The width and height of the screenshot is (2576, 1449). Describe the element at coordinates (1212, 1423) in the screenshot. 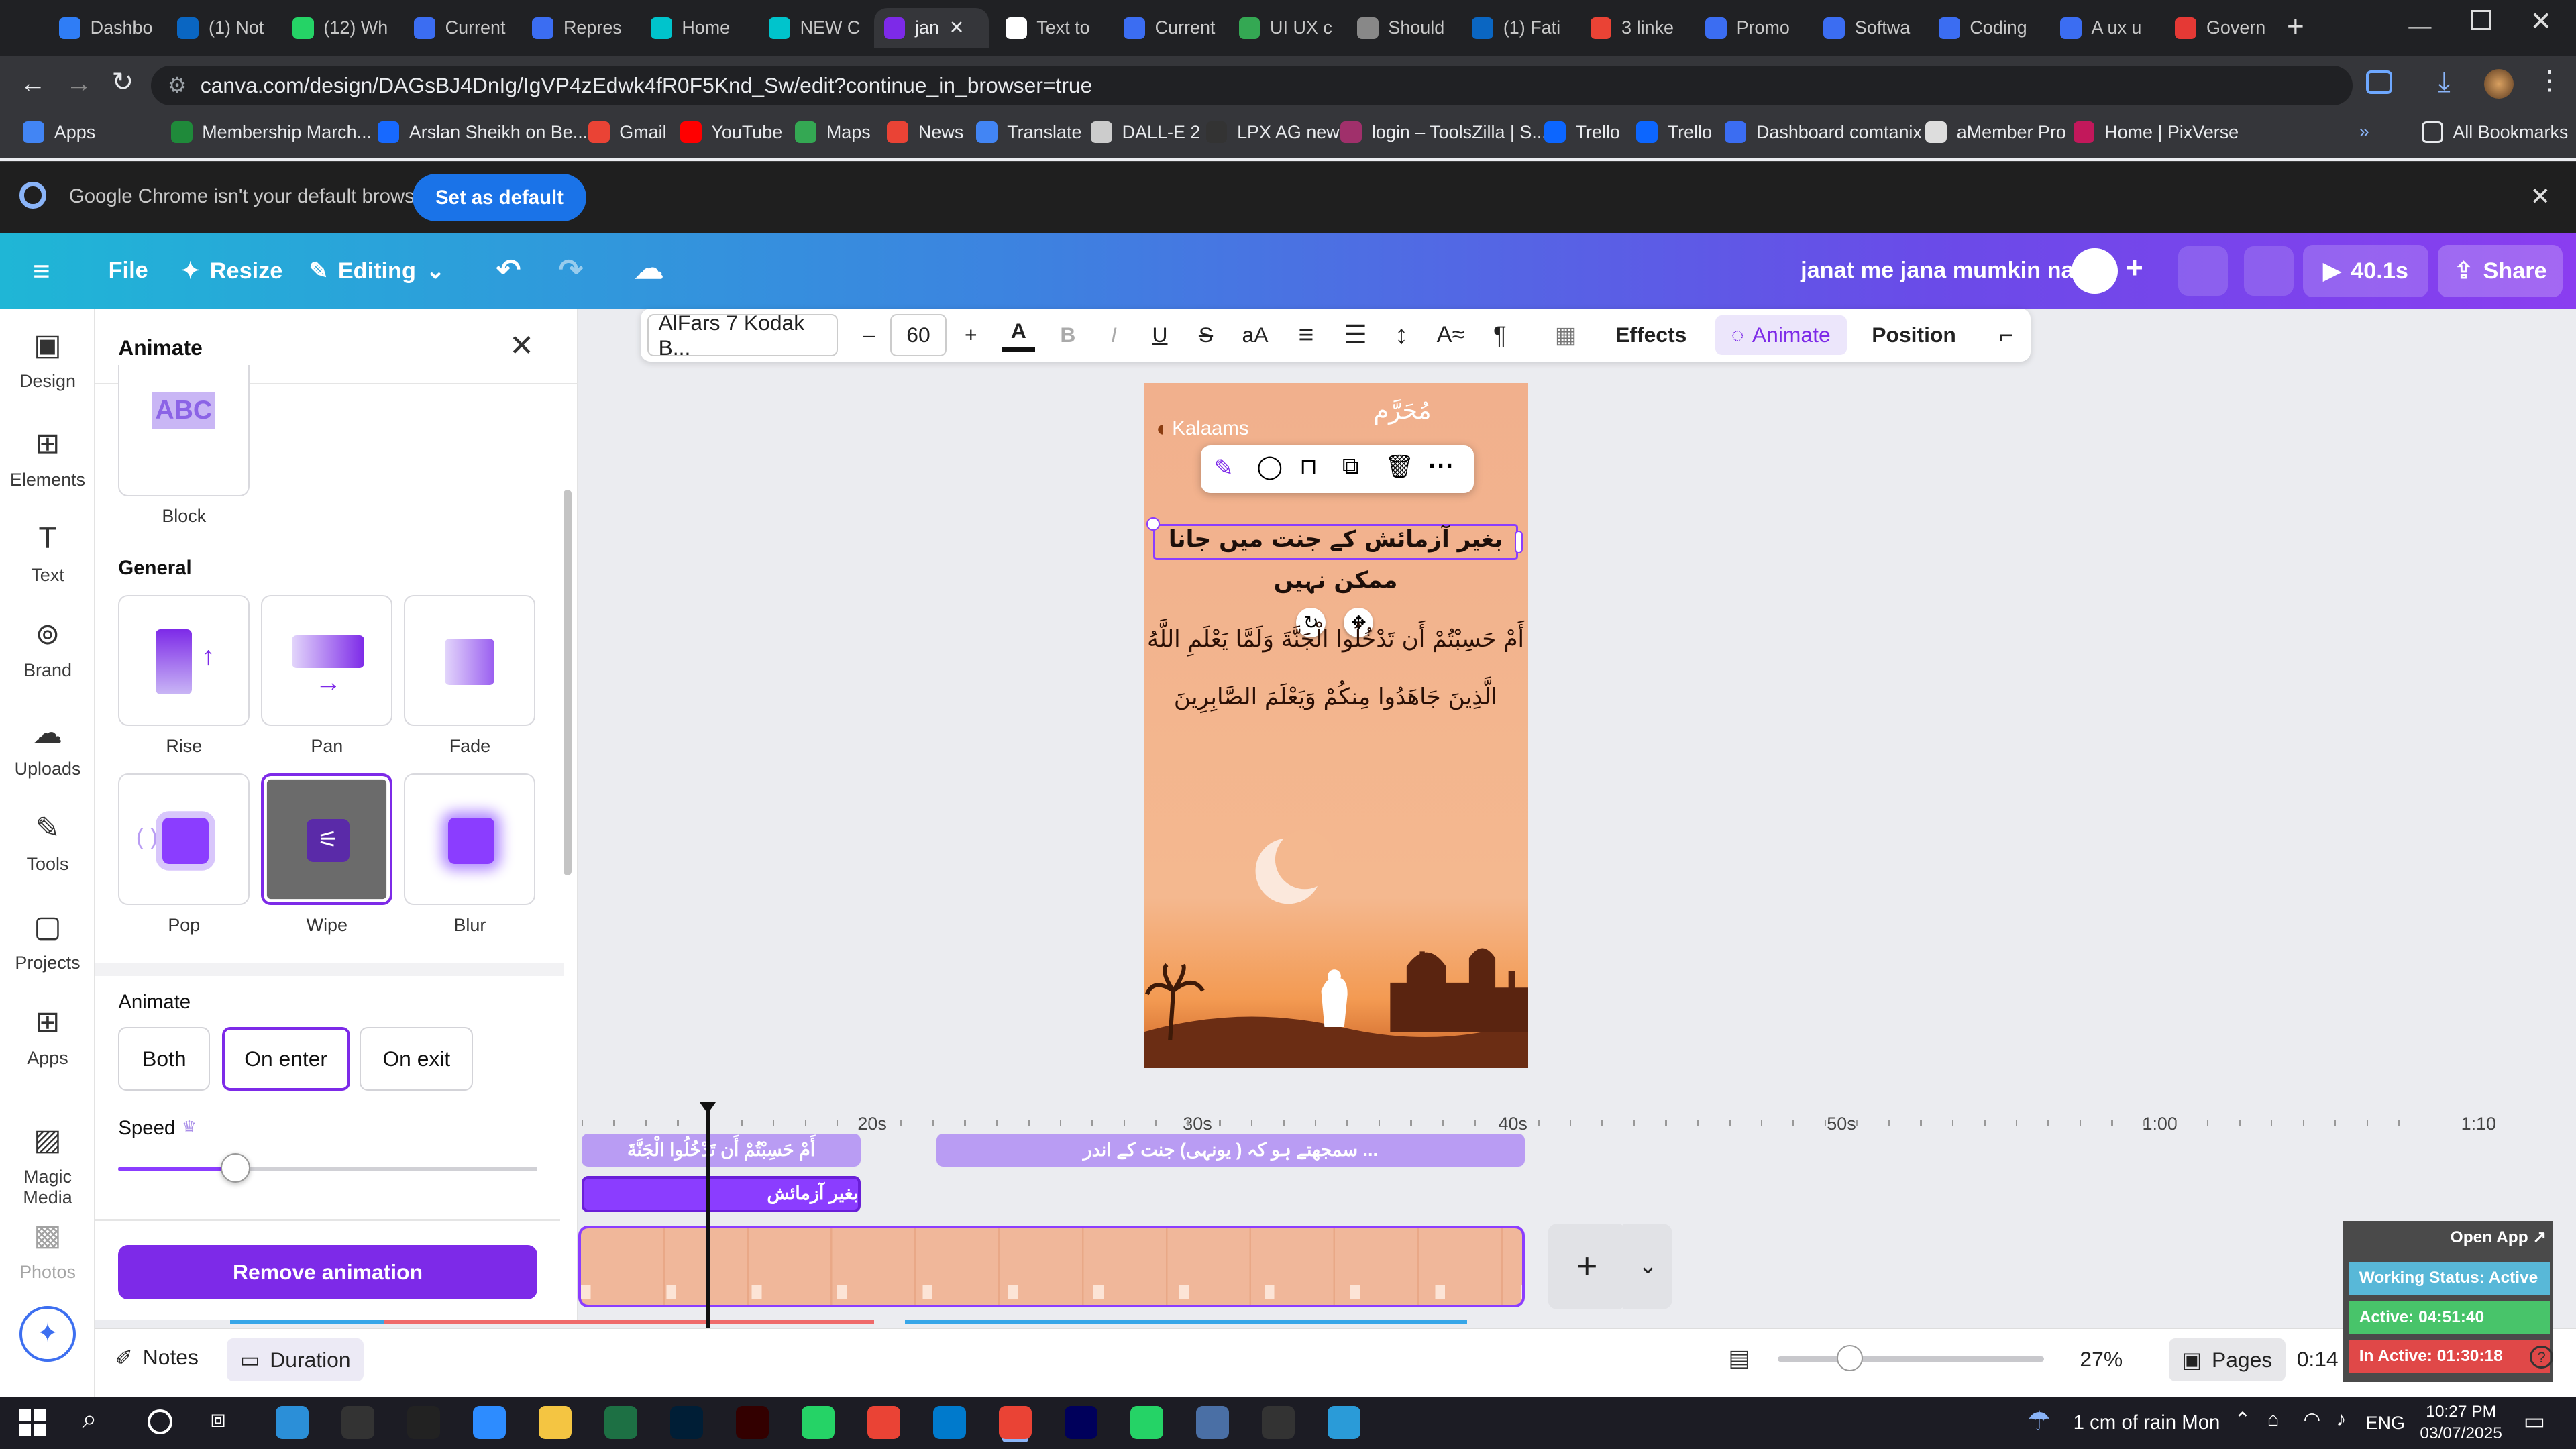

I see `calculator-icon` at that location.